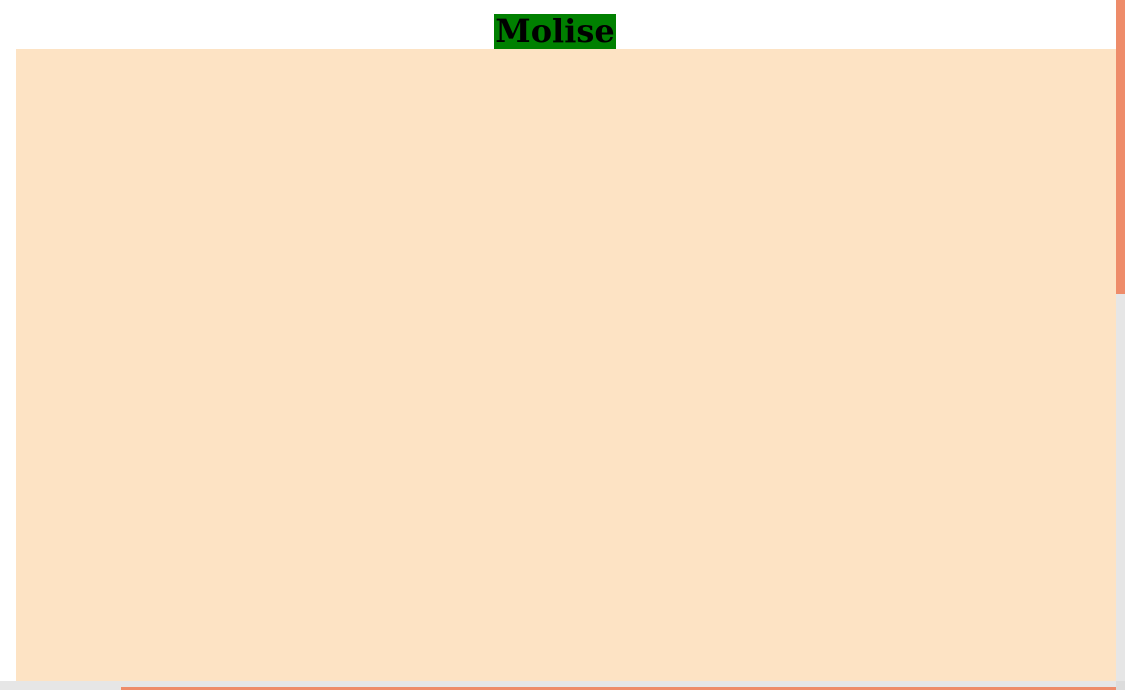  What do you see at coordinates (1120, 340) in the screenshot?
I see `vertical-scrollbar` at bounding box center [1120, 340].